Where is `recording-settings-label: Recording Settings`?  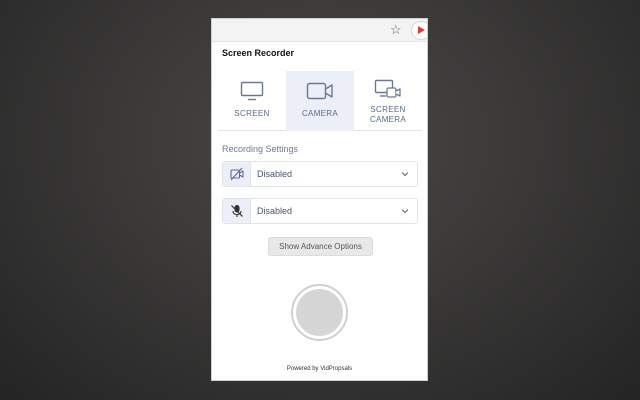
recording-settings-label: Recording Settings is located at coordinates (260, 149).